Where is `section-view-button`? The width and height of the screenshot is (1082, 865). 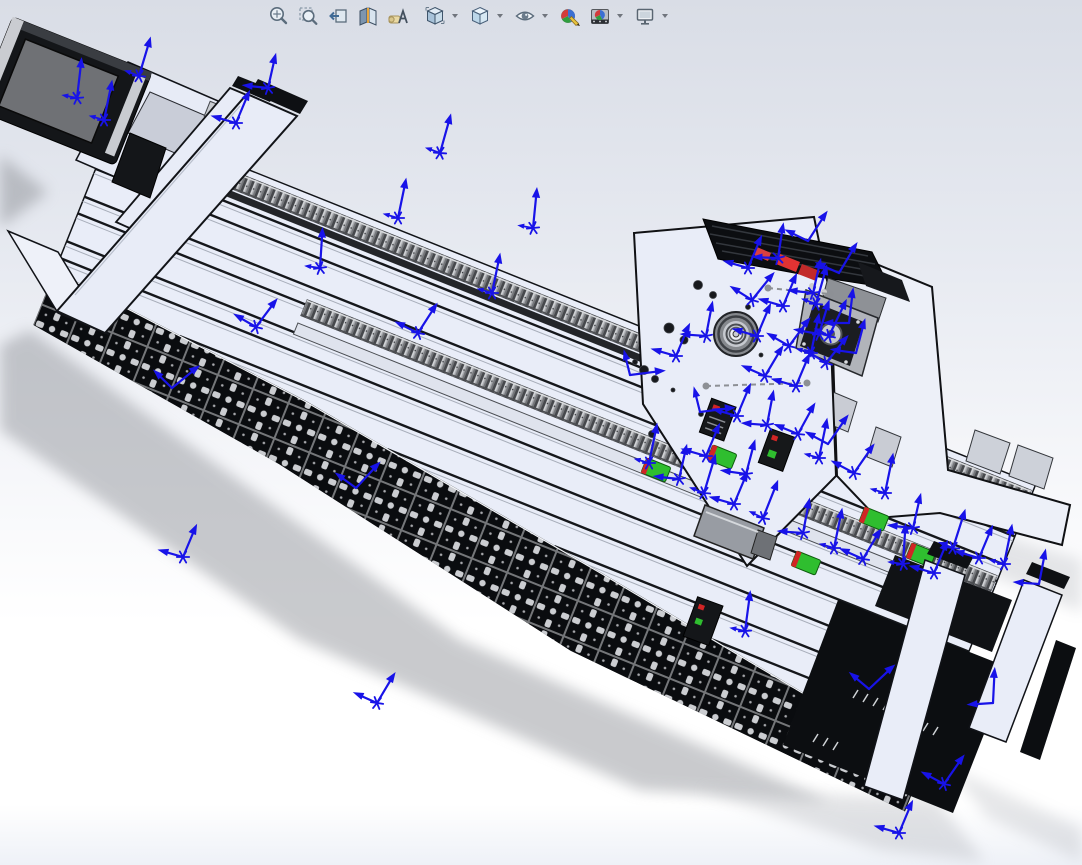 section-view-button is located at coordinates (367, 15).